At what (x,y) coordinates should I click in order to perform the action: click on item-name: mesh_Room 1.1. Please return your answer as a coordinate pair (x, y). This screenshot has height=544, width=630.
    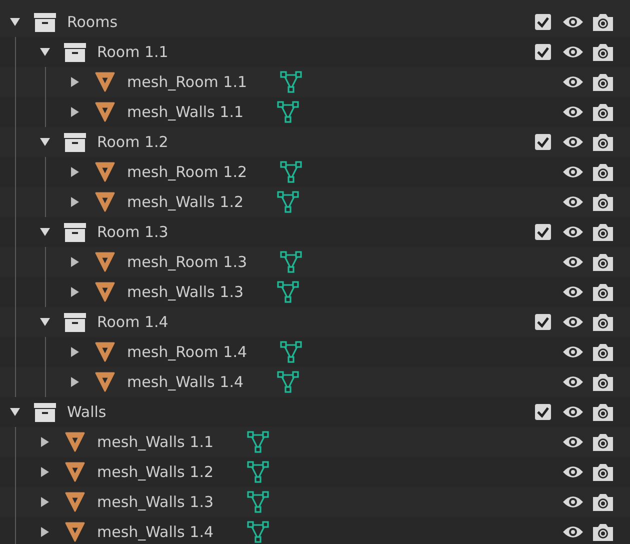
    Looking at the image, I should click on (187, 82).